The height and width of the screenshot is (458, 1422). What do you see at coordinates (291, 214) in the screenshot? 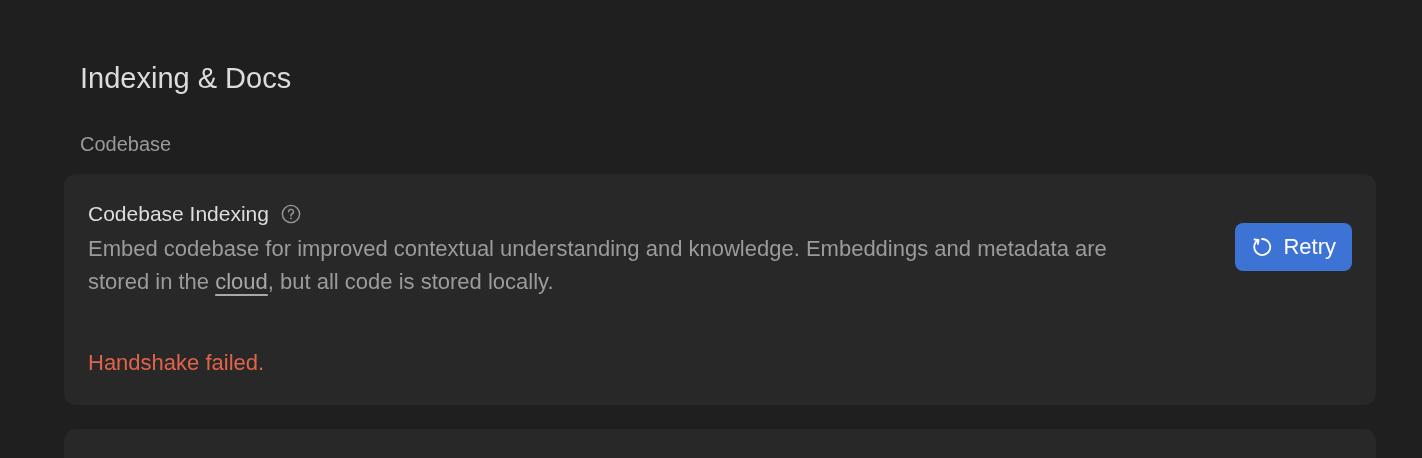
I see `help-icon` at bounding box center [291, 214].